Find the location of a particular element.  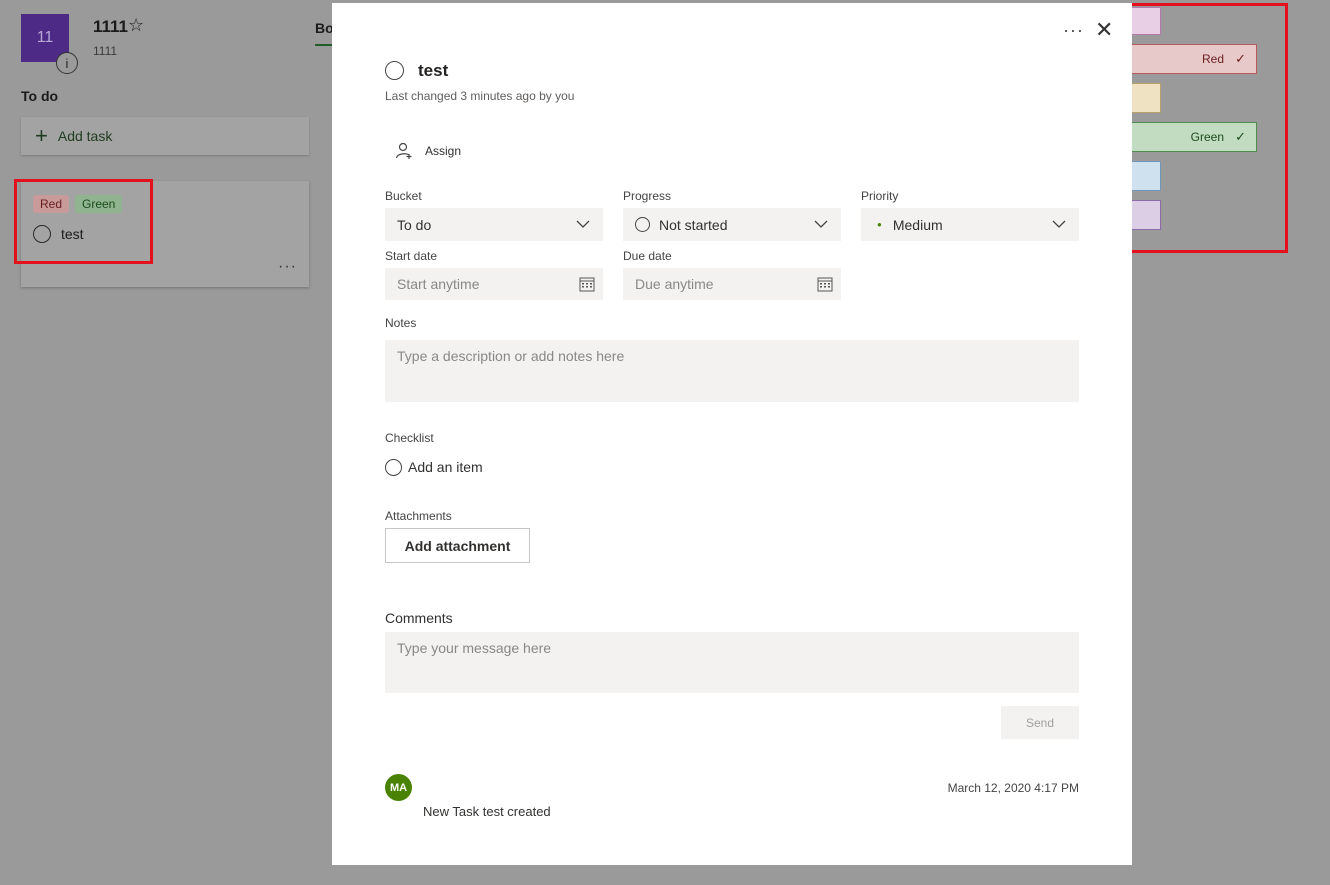

start-date-placeholder: Start anytime is located at coordinates (438, 284).